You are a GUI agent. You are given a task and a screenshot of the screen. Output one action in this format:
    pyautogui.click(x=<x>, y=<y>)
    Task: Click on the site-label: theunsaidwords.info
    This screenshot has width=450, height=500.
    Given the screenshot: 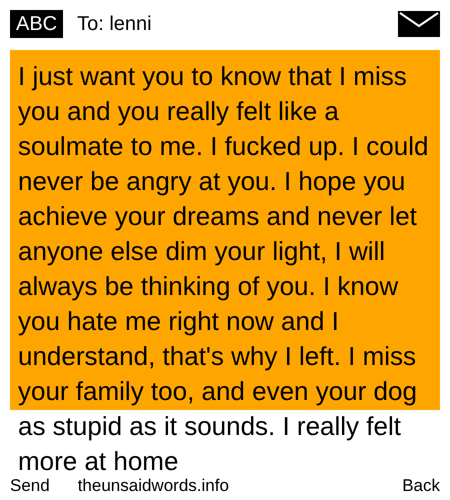 What is the action you would take?
    pyautogui.click(x=153, y=486)
    